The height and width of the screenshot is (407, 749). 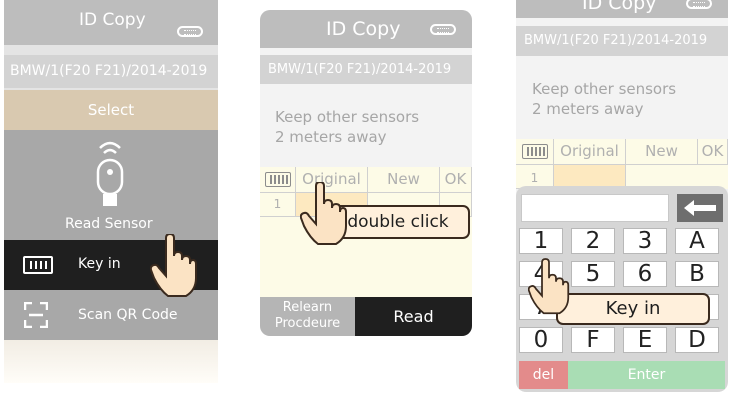 I want to click on row-index: 1, so click(x=278, y=205).